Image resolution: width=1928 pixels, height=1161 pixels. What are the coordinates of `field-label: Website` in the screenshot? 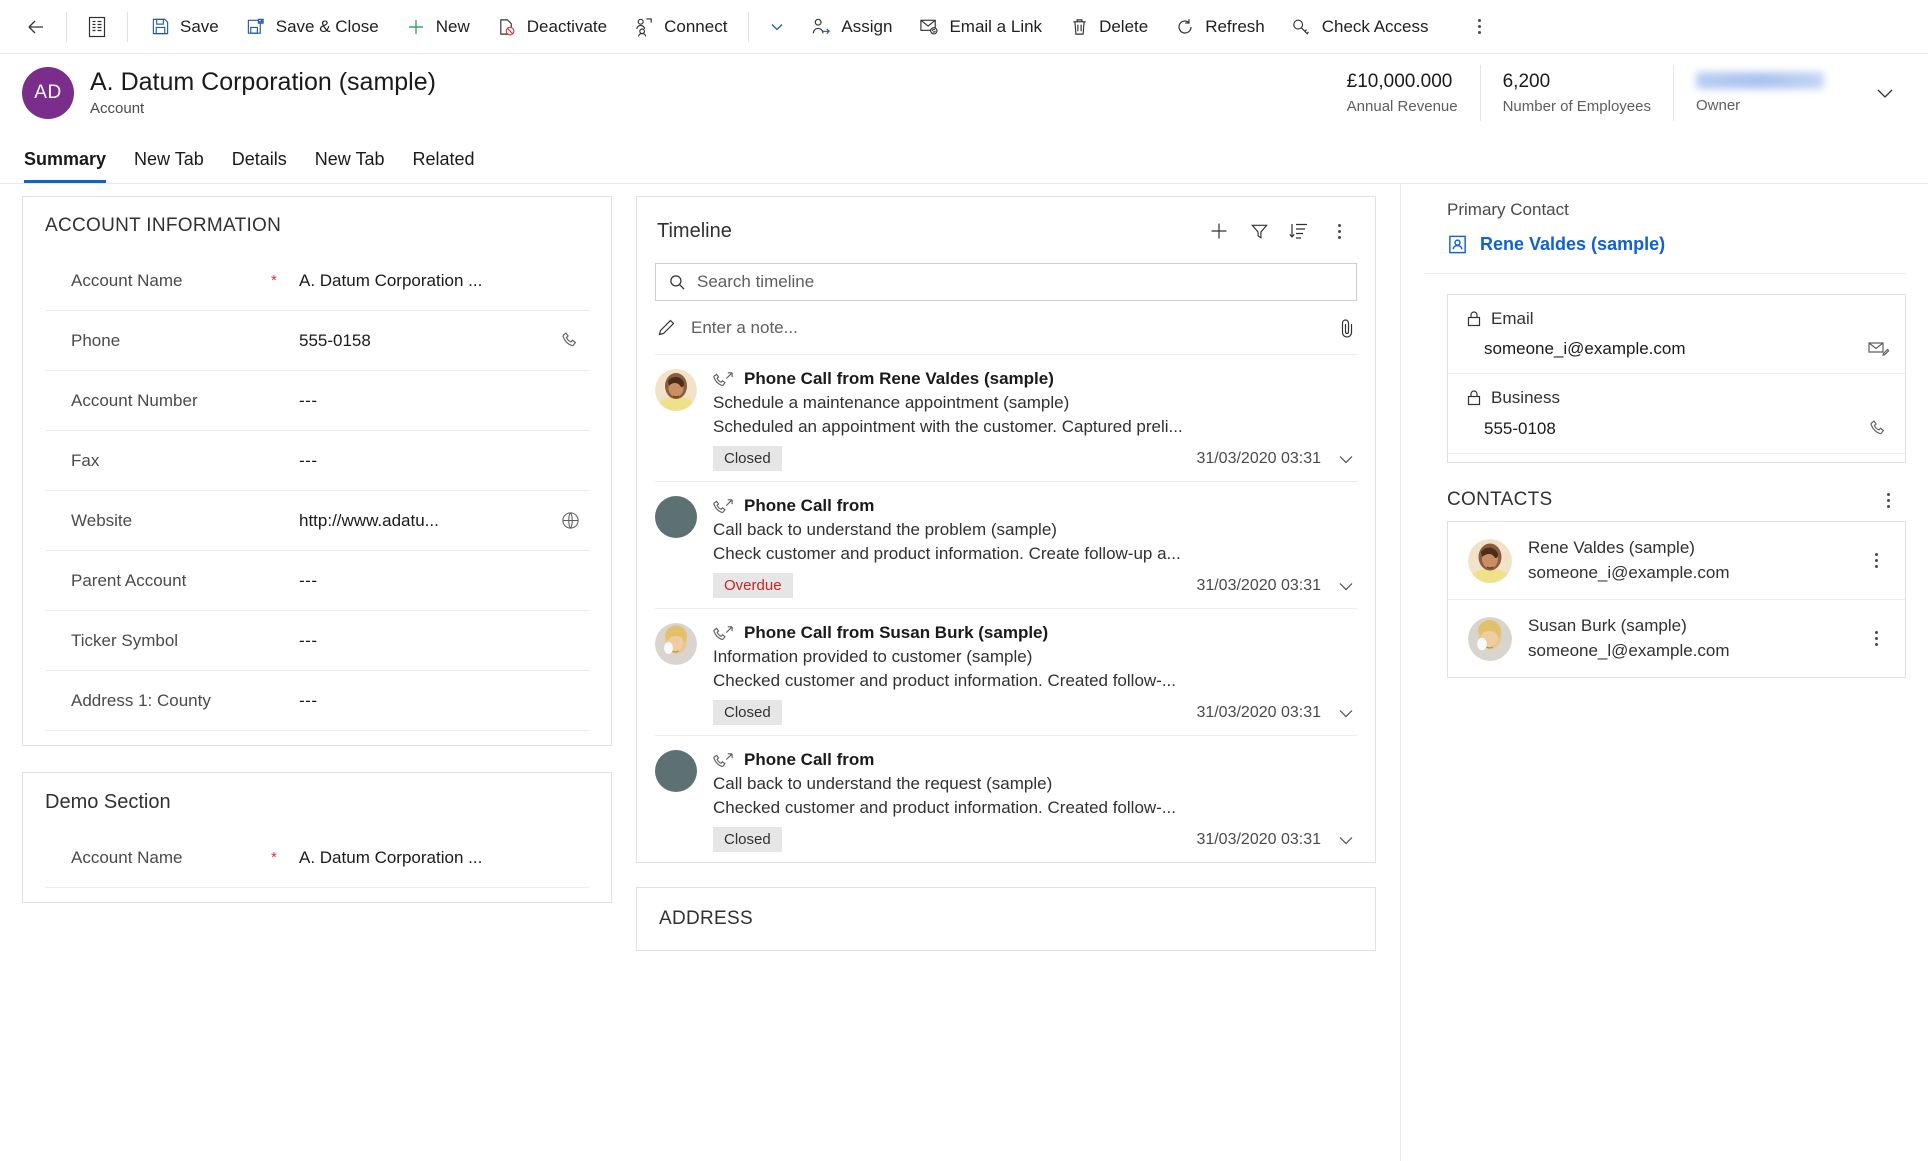 It's located at (102, 520).